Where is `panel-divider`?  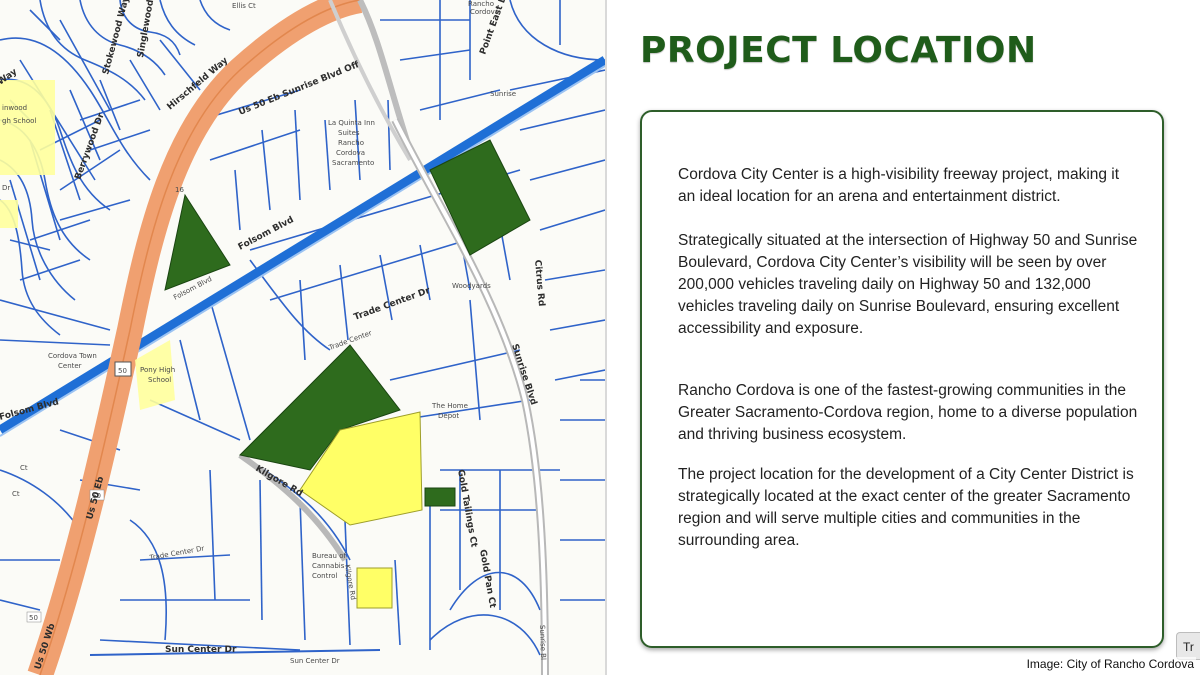 panel-divider is located at coordinates (606, 337).